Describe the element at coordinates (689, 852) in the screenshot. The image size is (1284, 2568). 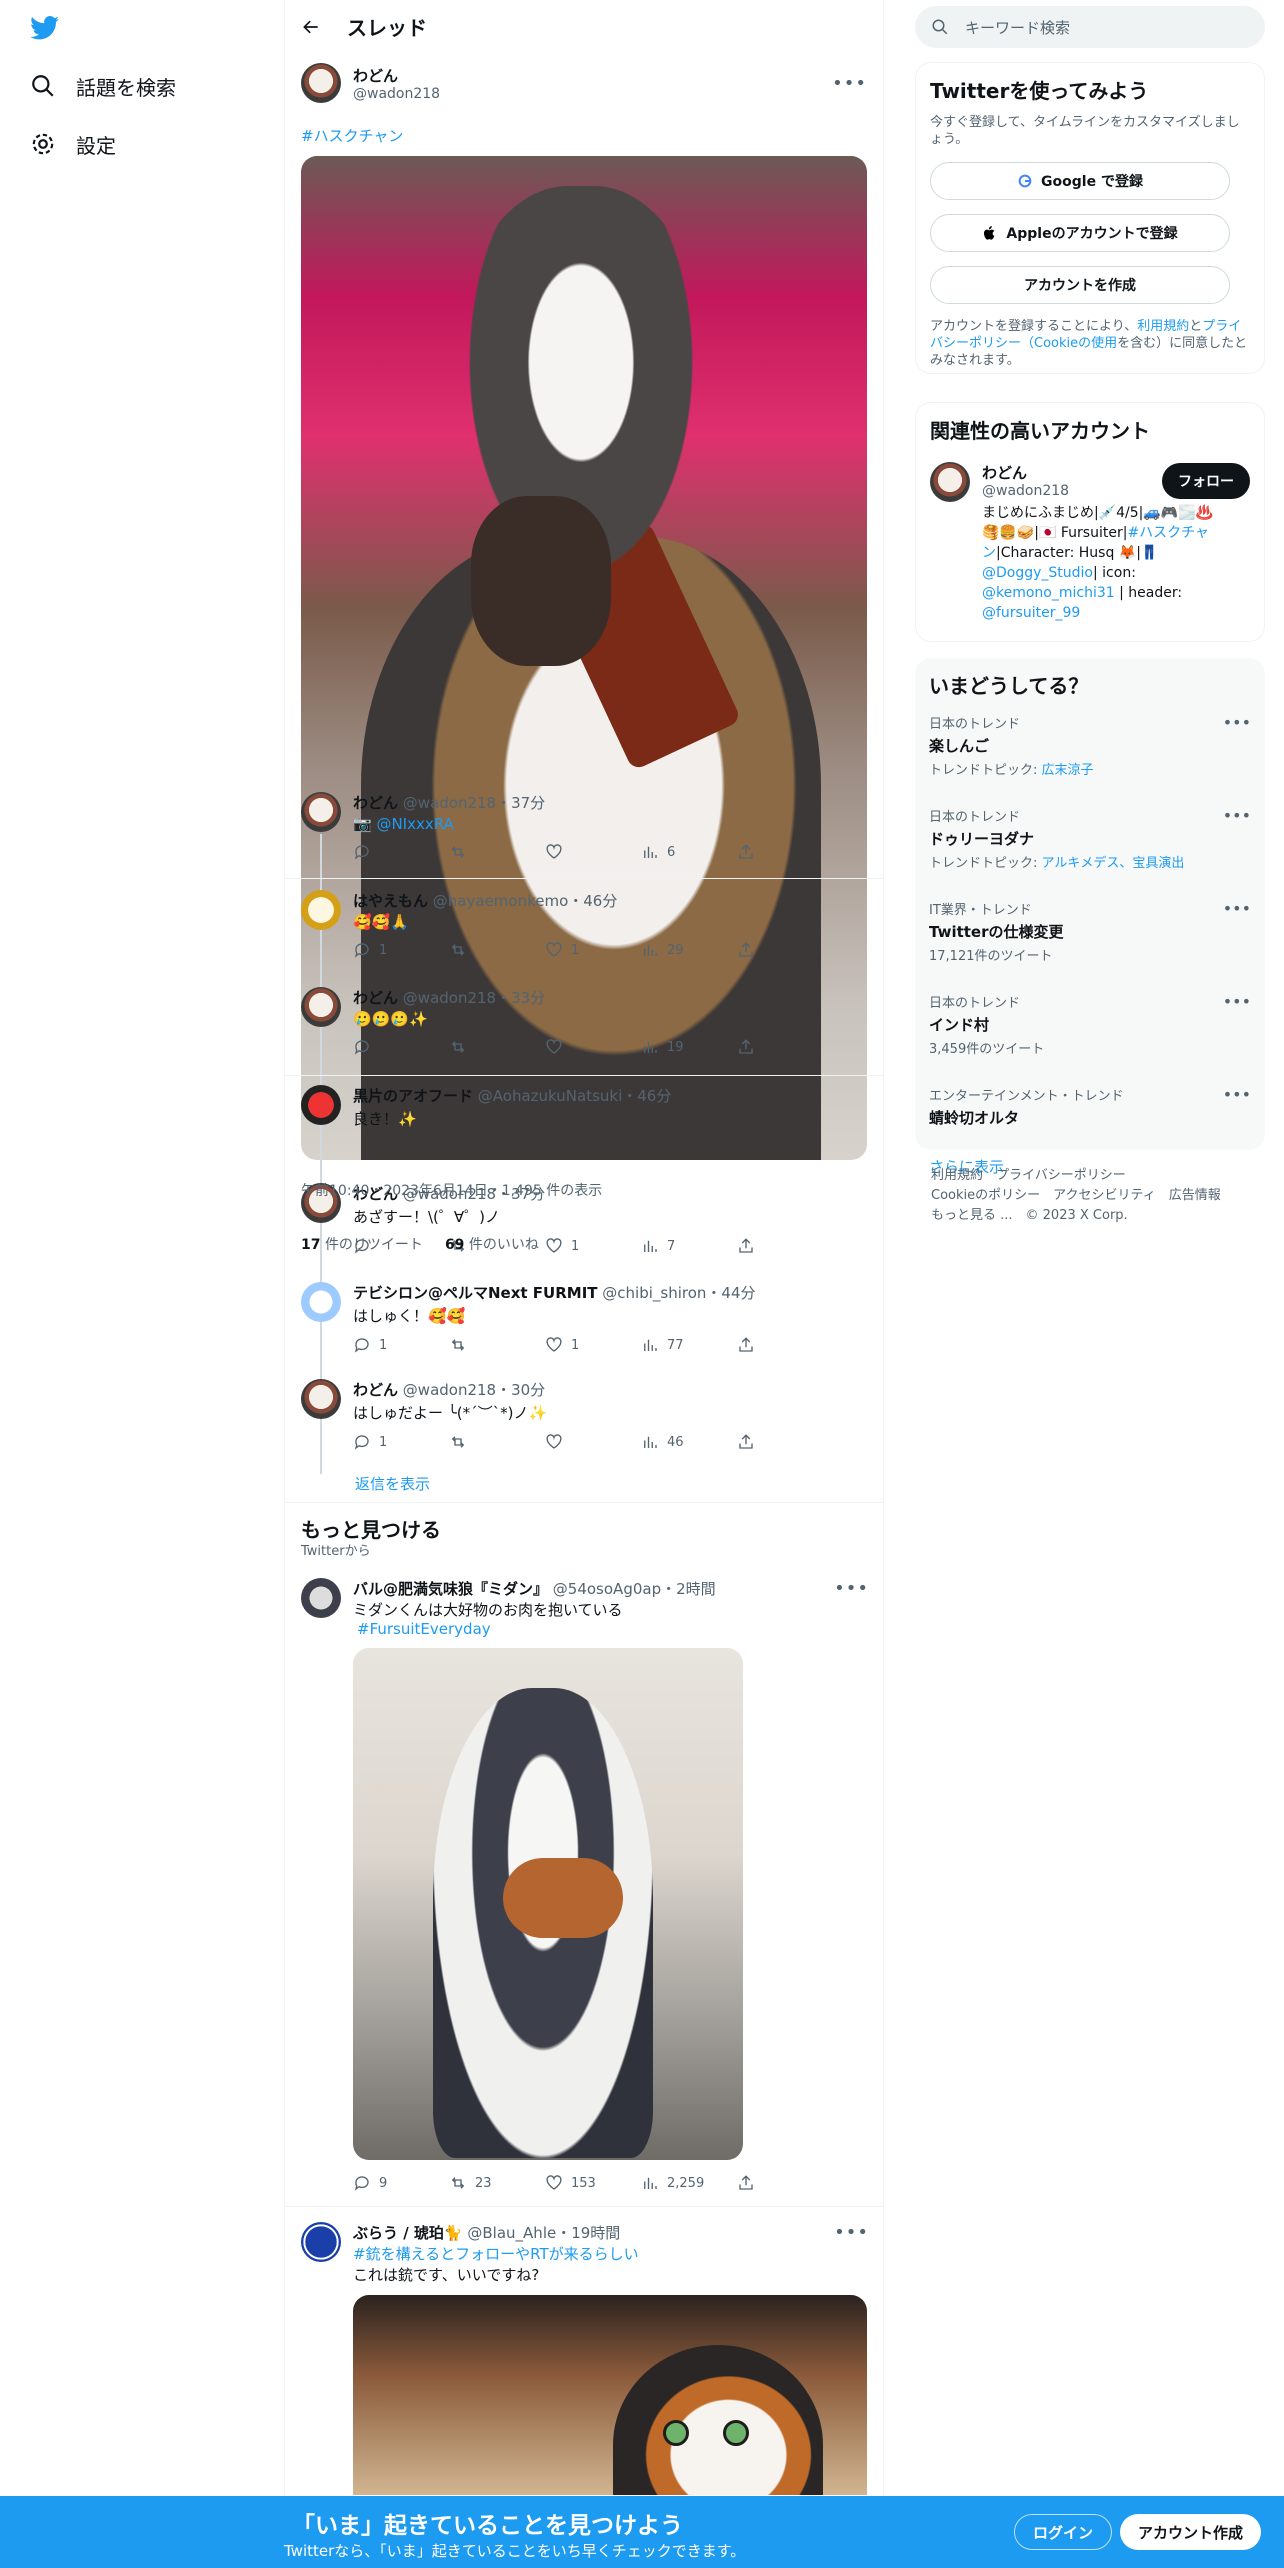
I see `views-button: 6` at that location.